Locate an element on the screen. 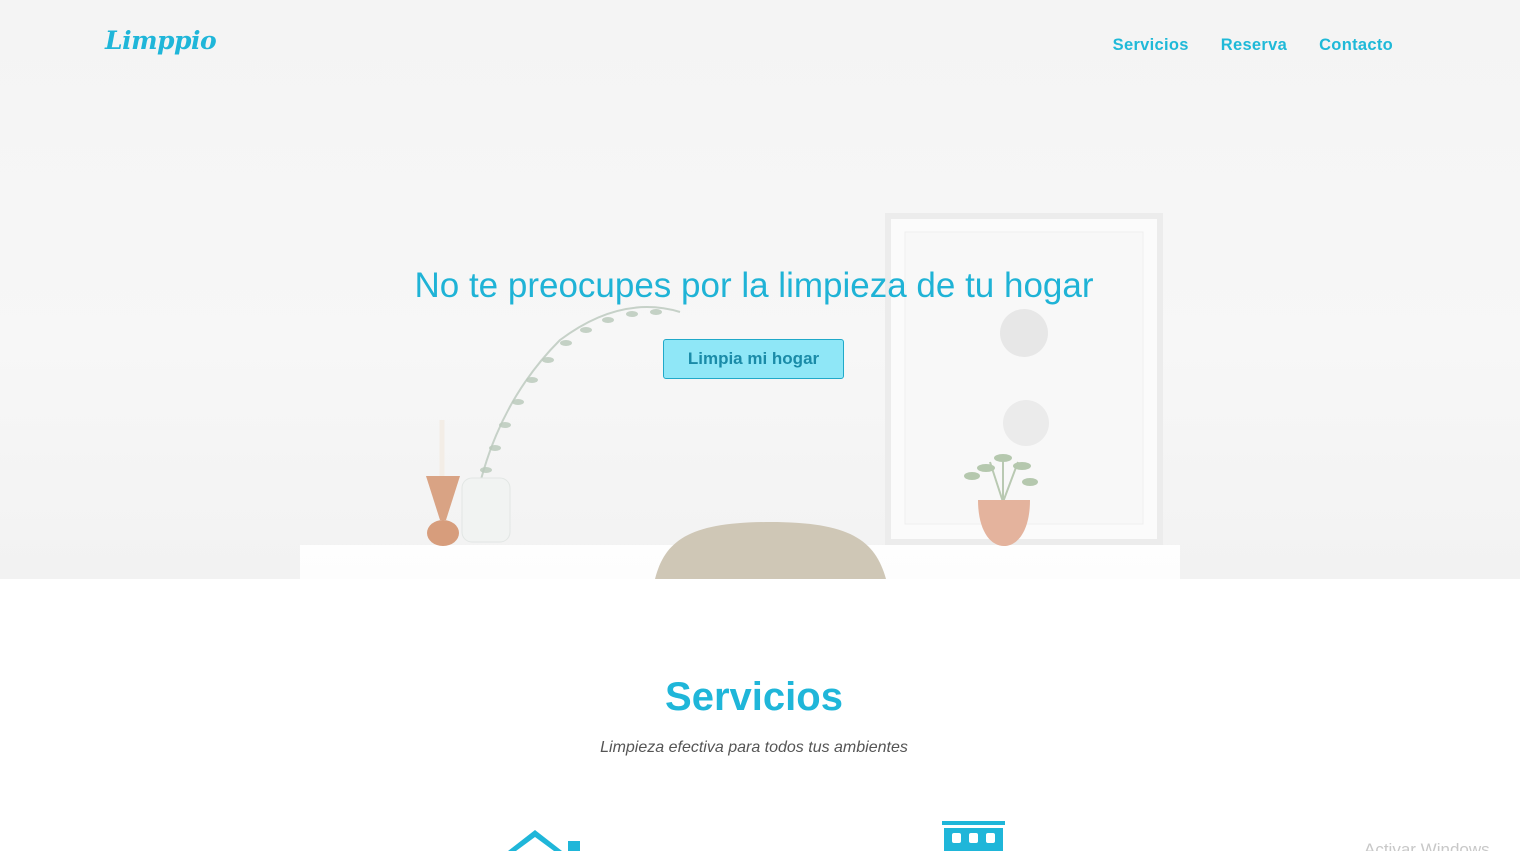  house-icon is located at coordinates (544, 840).